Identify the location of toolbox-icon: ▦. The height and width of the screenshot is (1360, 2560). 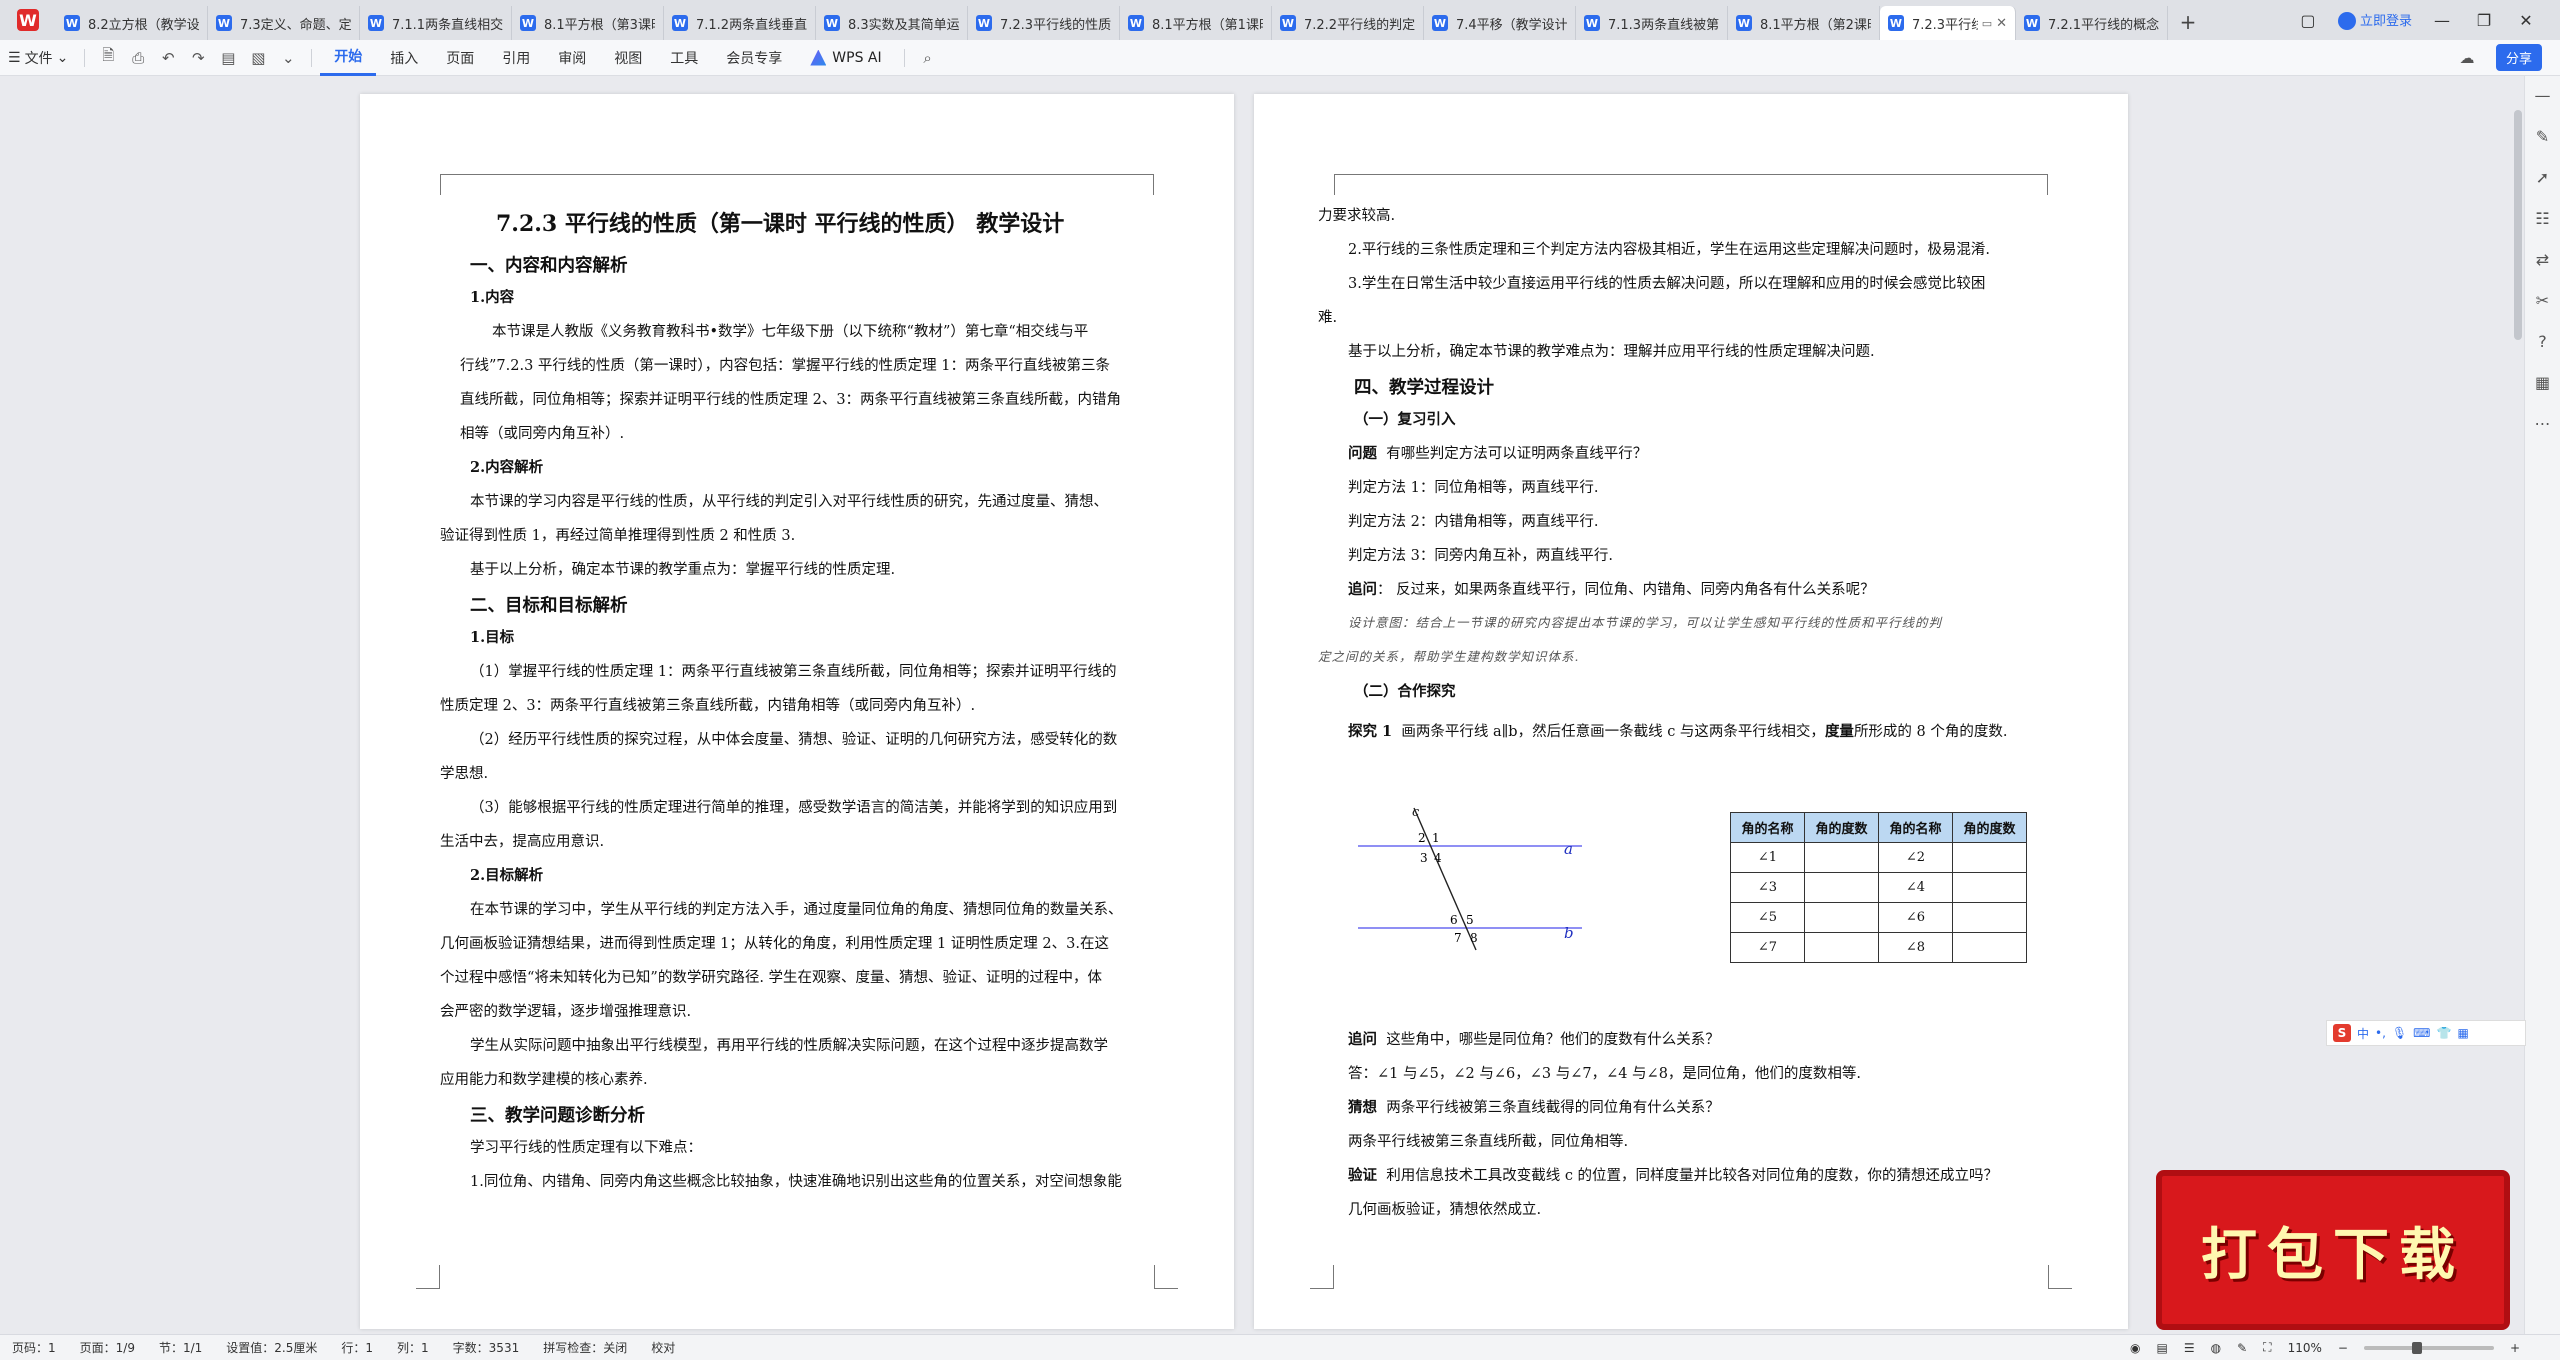
(2462, 1033).